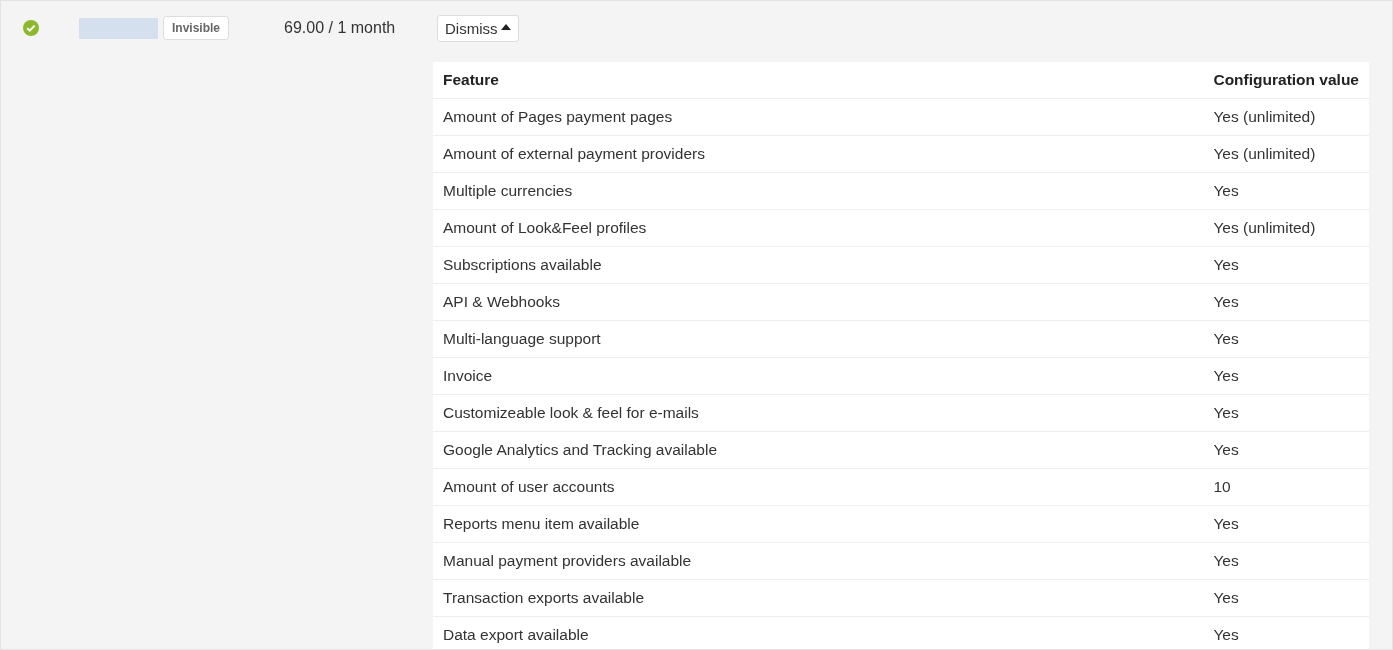 The image size is (1393, 650). Describe the element at coordinates (818, 339) in the screenshot. I see `table-cell: Multi-language support` at that location.